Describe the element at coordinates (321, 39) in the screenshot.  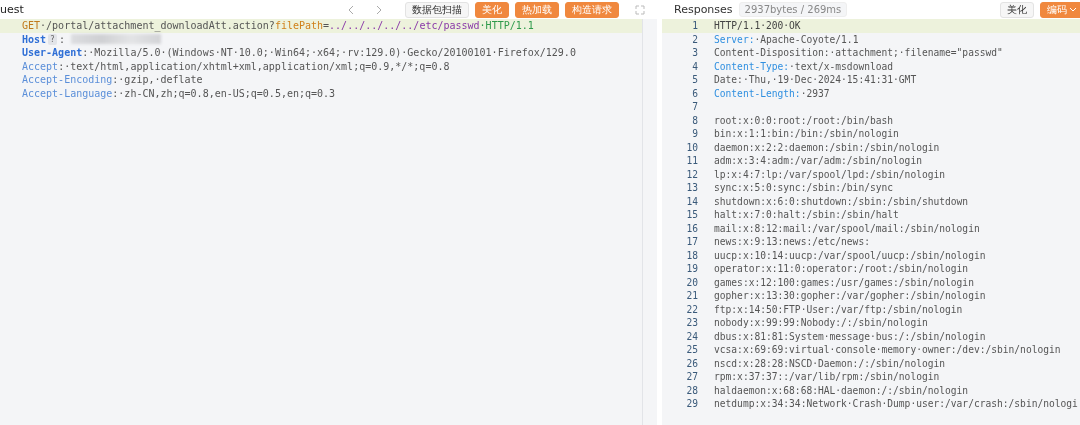
I see `header-line: Host ? :` at that location.